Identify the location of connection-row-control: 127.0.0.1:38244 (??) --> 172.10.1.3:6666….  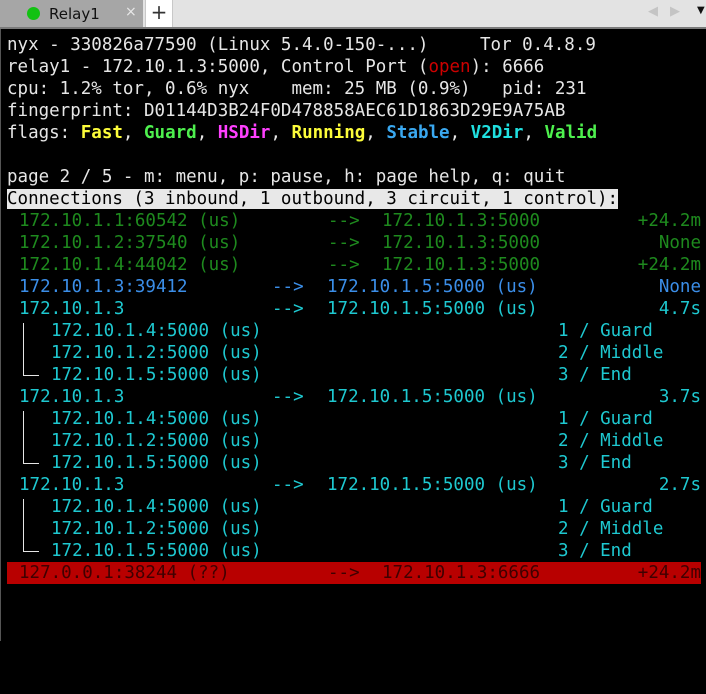
(354, 573).